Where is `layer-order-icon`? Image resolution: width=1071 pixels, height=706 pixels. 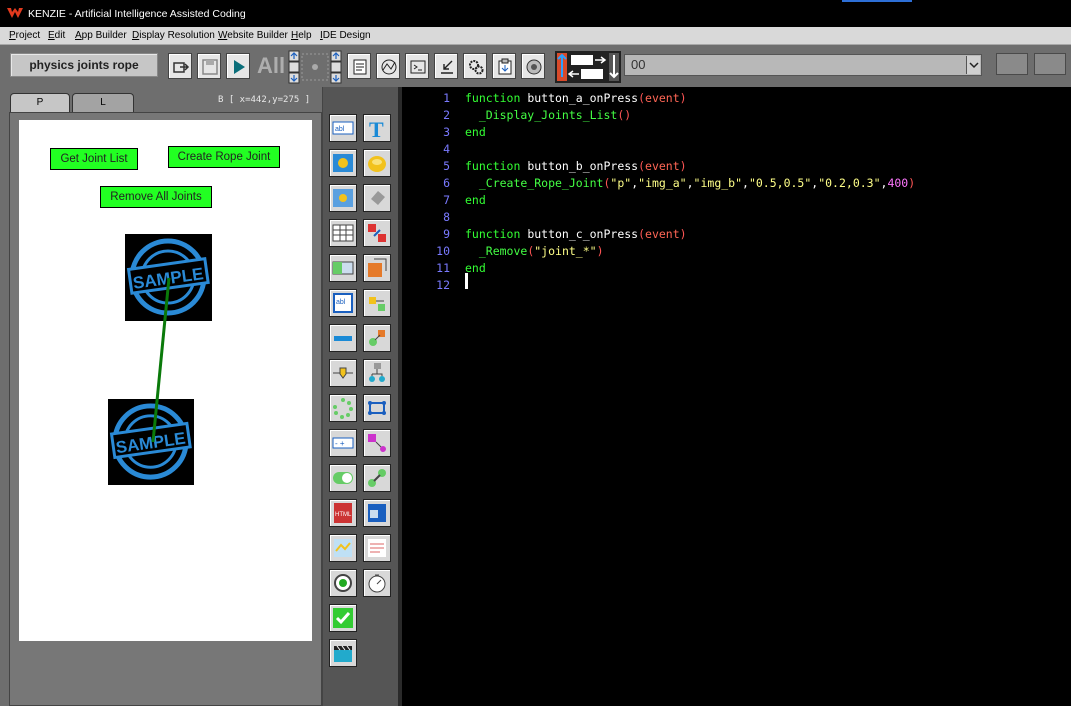
layer-order-icon is located at coordinates (588, 67).